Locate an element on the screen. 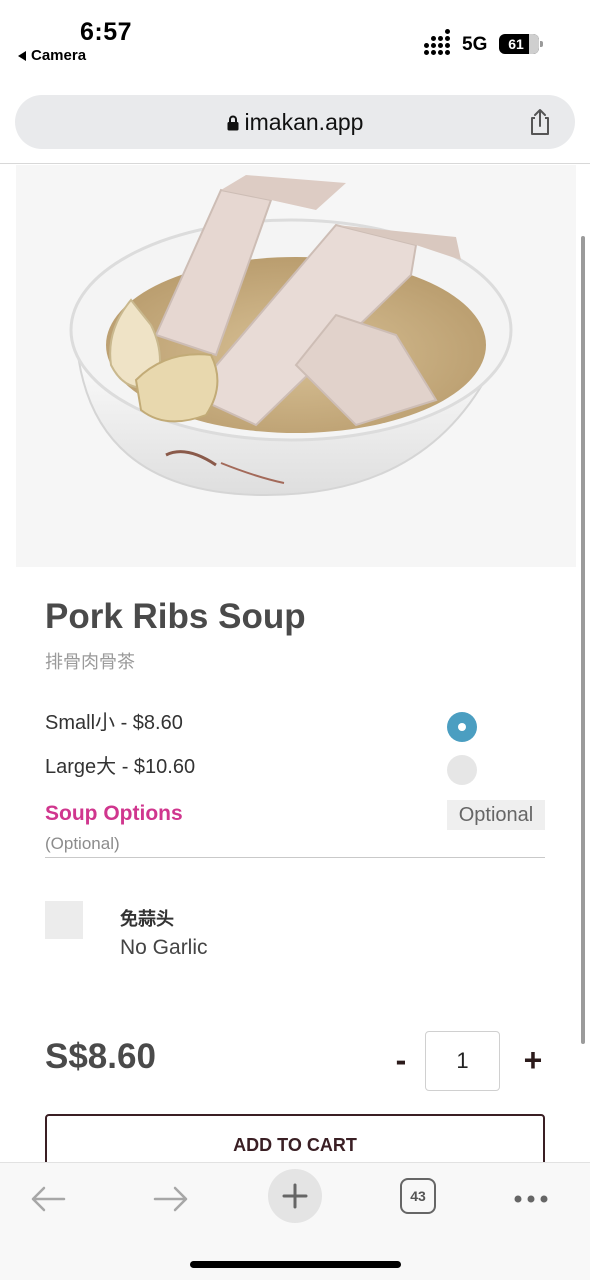  status-bar: 6:57 Camera 5G 61 is located at coordinates (295, 40).